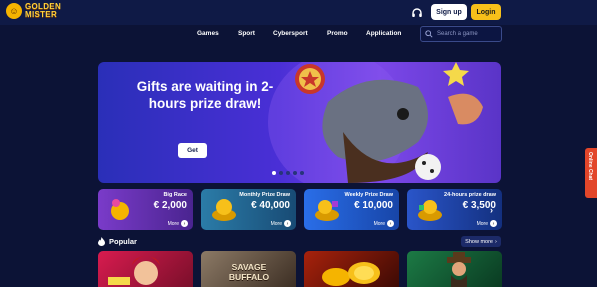 Image resolution: width=597 pixels, height=287 pixels. Describe the element at coordinates (41, 14) in the screenshot. I see `logo-line2: MISTER` at that location.